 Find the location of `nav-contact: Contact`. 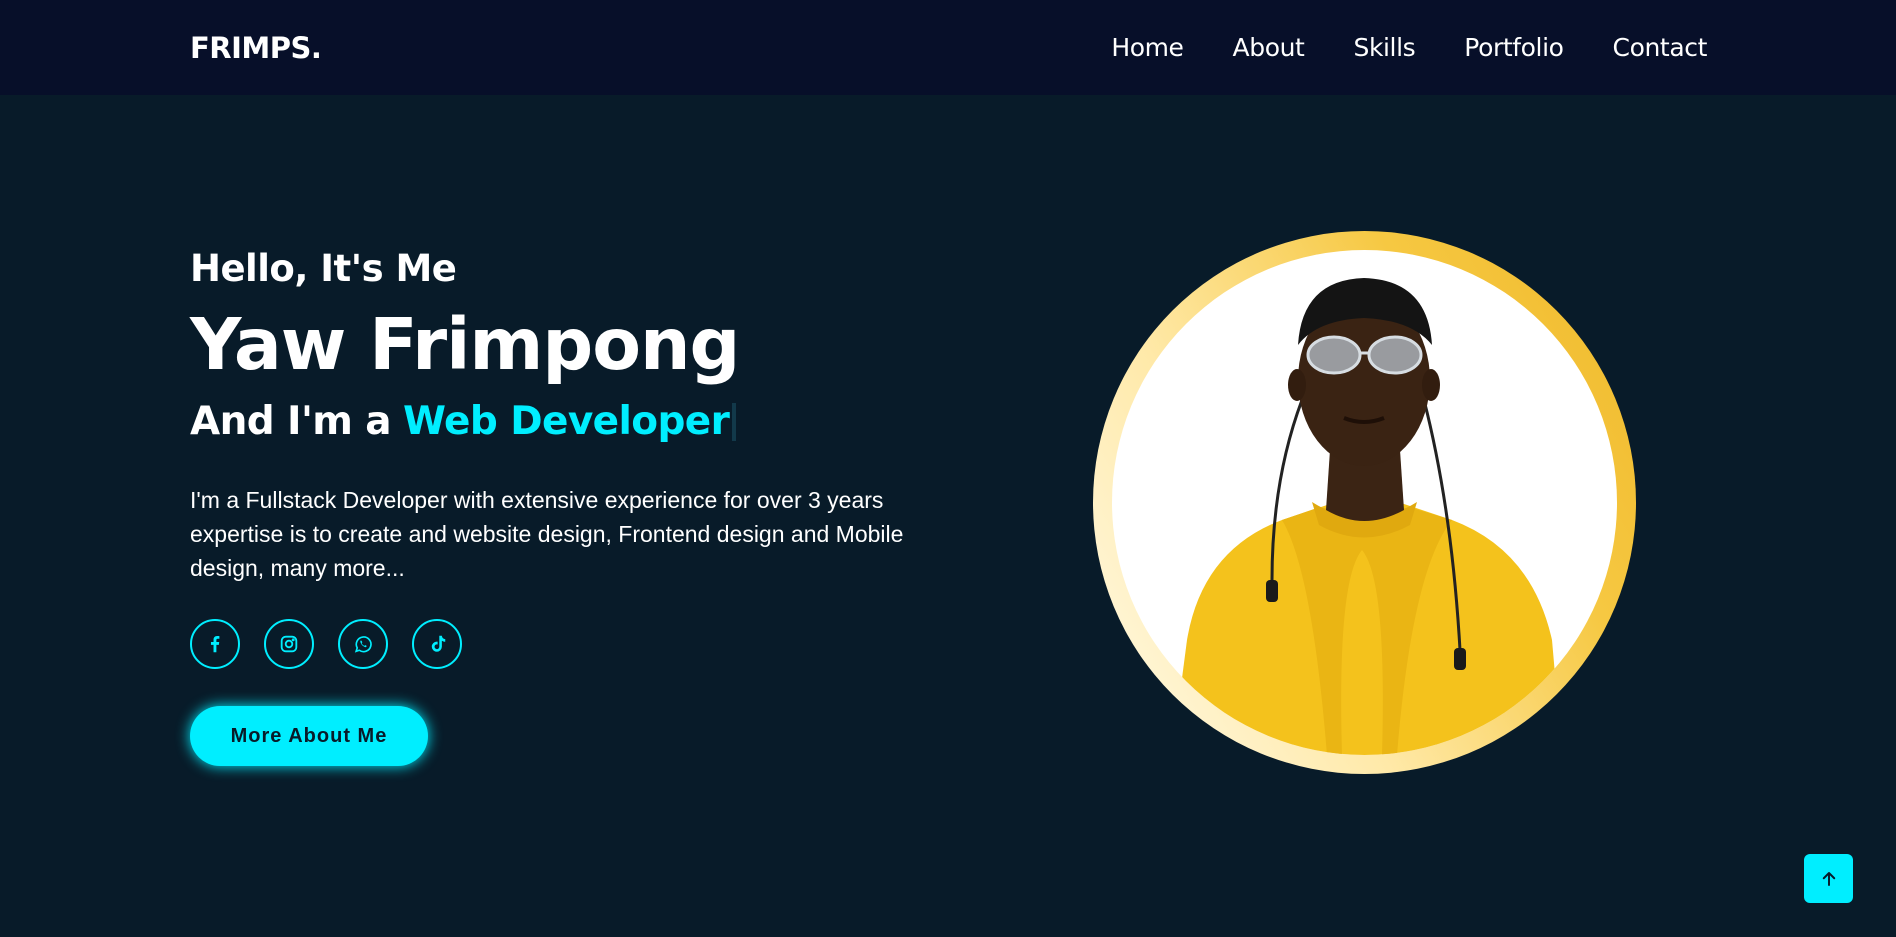

nav-contact: Contact is located at coordinates (1660, 47).